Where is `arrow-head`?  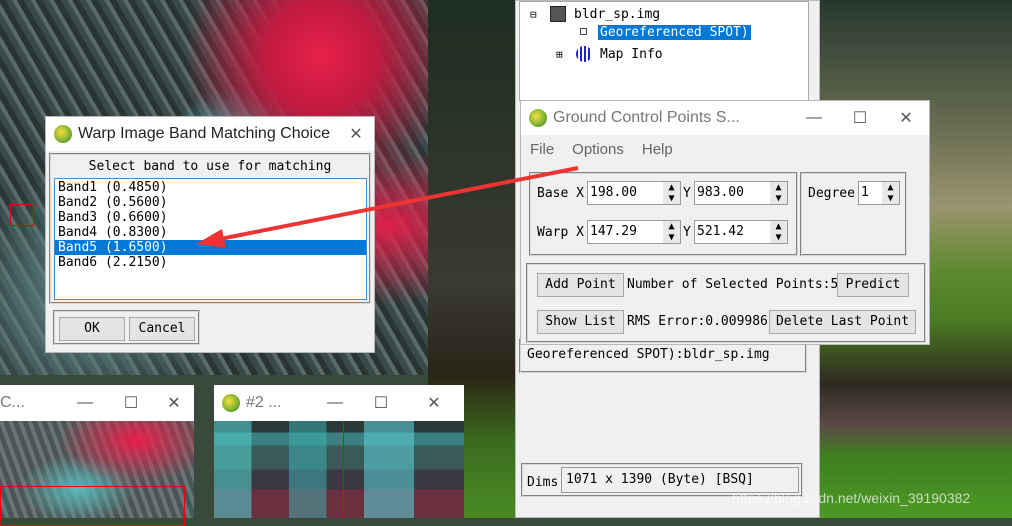 arrow-head is located at coordinates (211, 238).